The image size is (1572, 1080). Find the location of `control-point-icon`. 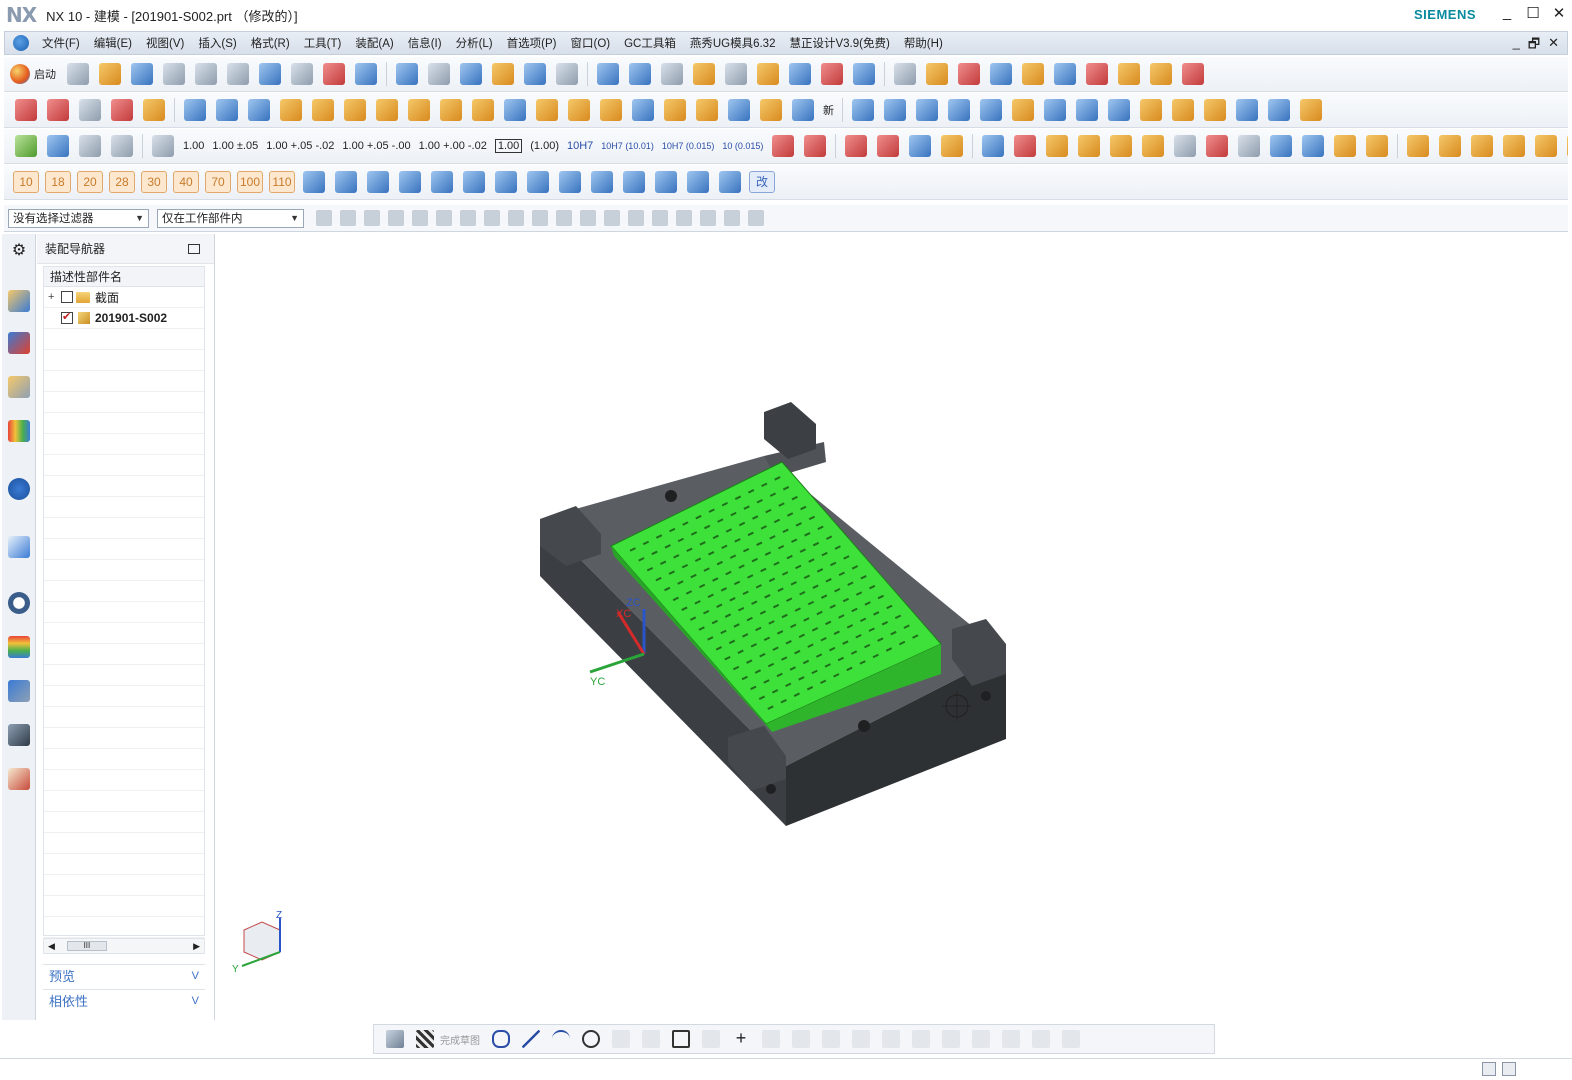

control-point-icon is located at coordinates (588, 218).